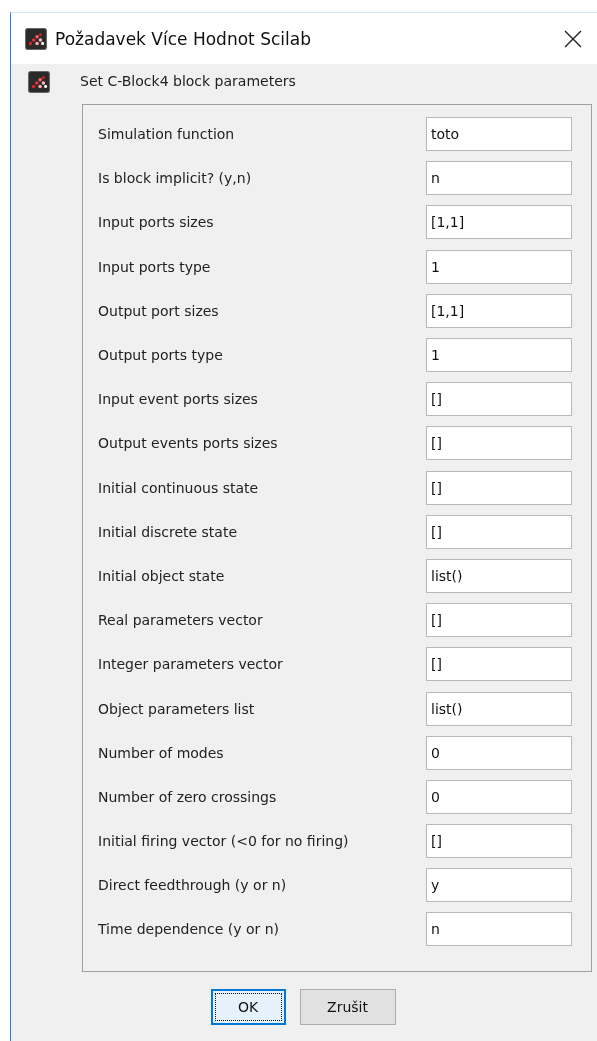  Describe the element at coordinates (347, 1007) in the screenshot. I see `dialog-button: Zrušit` at that location.